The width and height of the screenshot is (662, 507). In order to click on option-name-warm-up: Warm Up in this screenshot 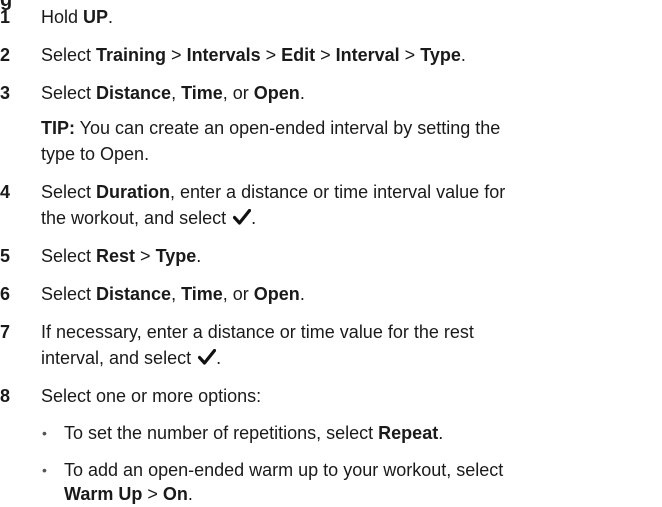, I will do `click(103, 494)`.